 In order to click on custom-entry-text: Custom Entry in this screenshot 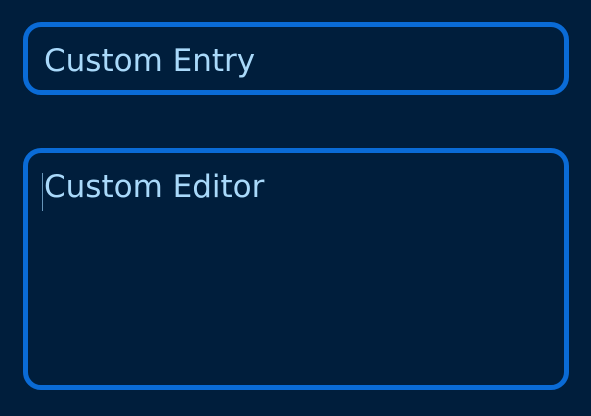, I will do `click(150, 61)`.